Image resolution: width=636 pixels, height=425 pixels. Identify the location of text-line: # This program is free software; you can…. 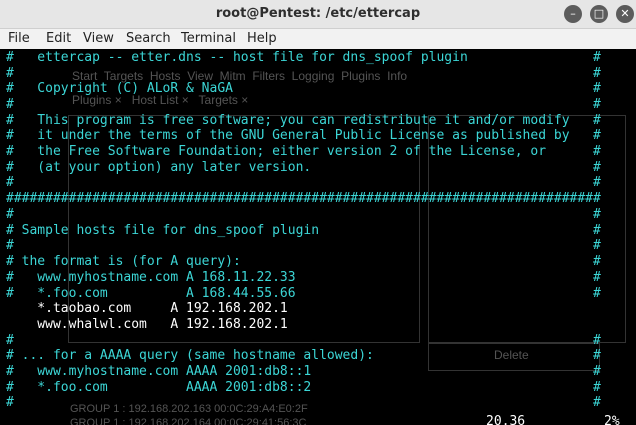
(303, 120).